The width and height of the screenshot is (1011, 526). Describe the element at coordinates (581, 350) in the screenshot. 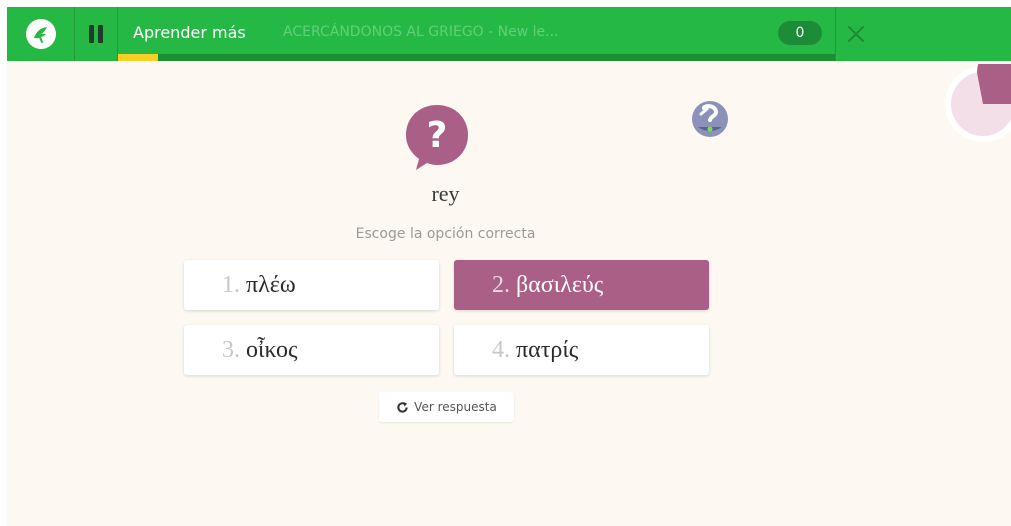

I see `option-4: 4. πατρίς` at that location.